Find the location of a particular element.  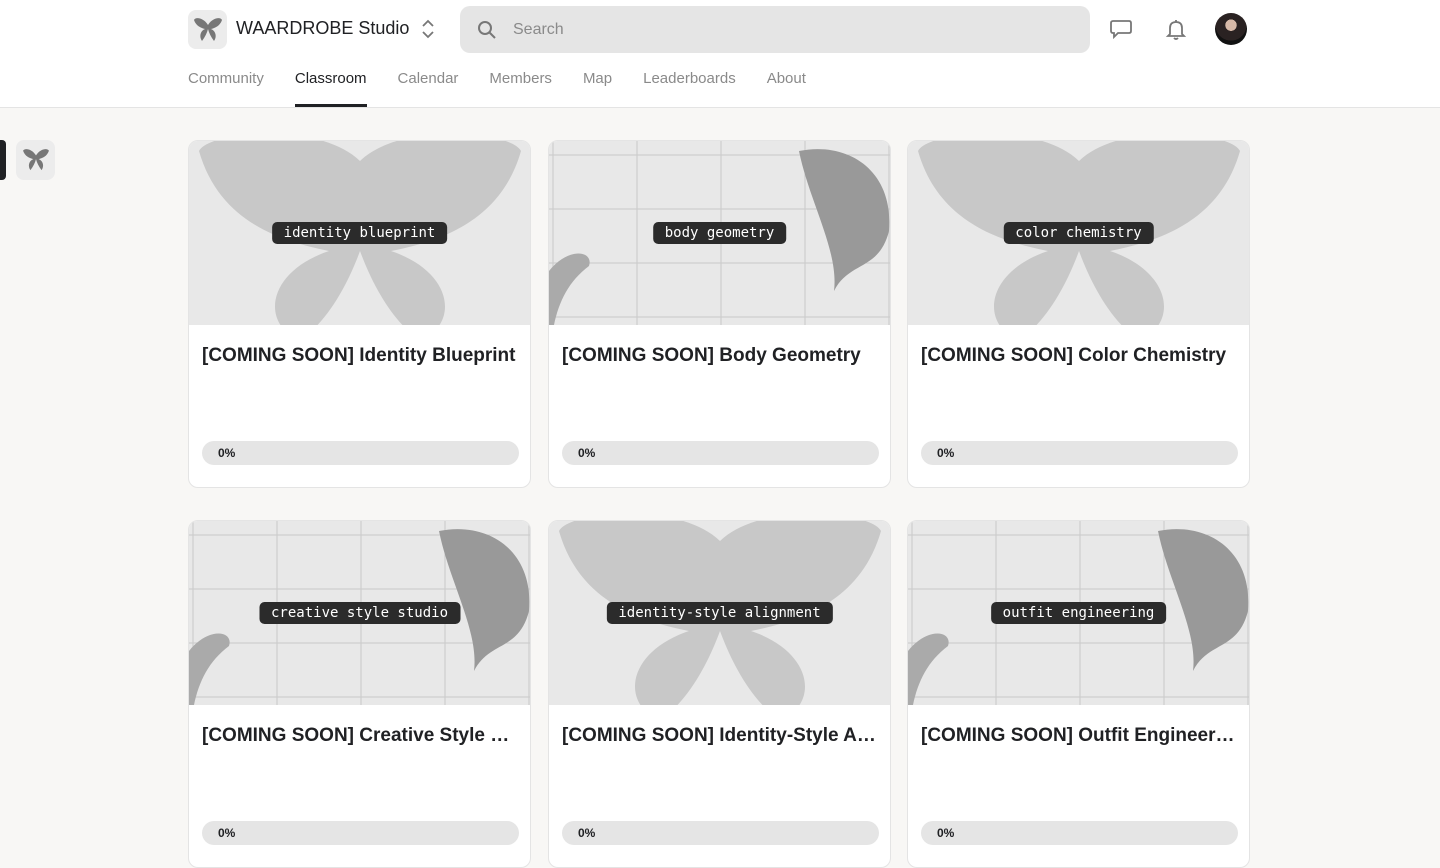

course-thumbnail: identity-style alignment is located at coordinates (719, 613).